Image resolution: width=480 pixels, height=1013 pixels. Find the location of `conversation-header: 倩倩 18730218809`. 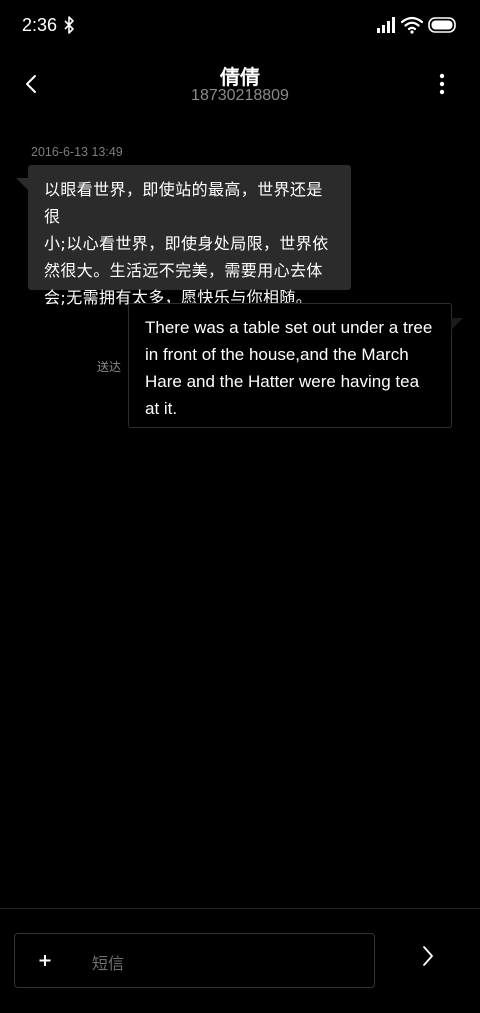

conversation-header: 倩倩 18730218809 is located at coordinates (240, 85).